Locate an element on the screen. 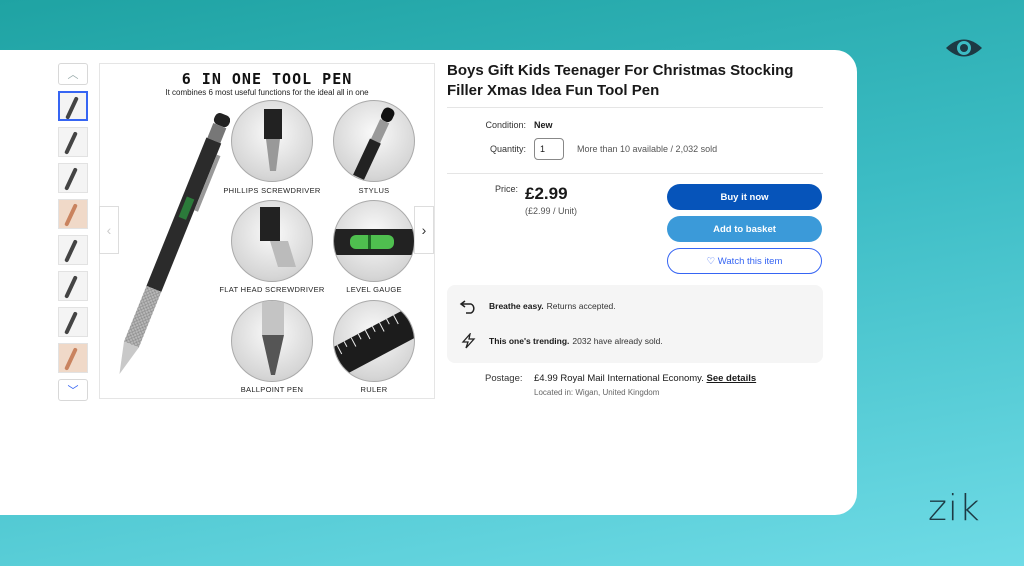 Image resolution: width=1024 pixels, height=566 pixels. postage-text: £4.99 Royal Mail International Economy. is located at coordinates (619, 378).